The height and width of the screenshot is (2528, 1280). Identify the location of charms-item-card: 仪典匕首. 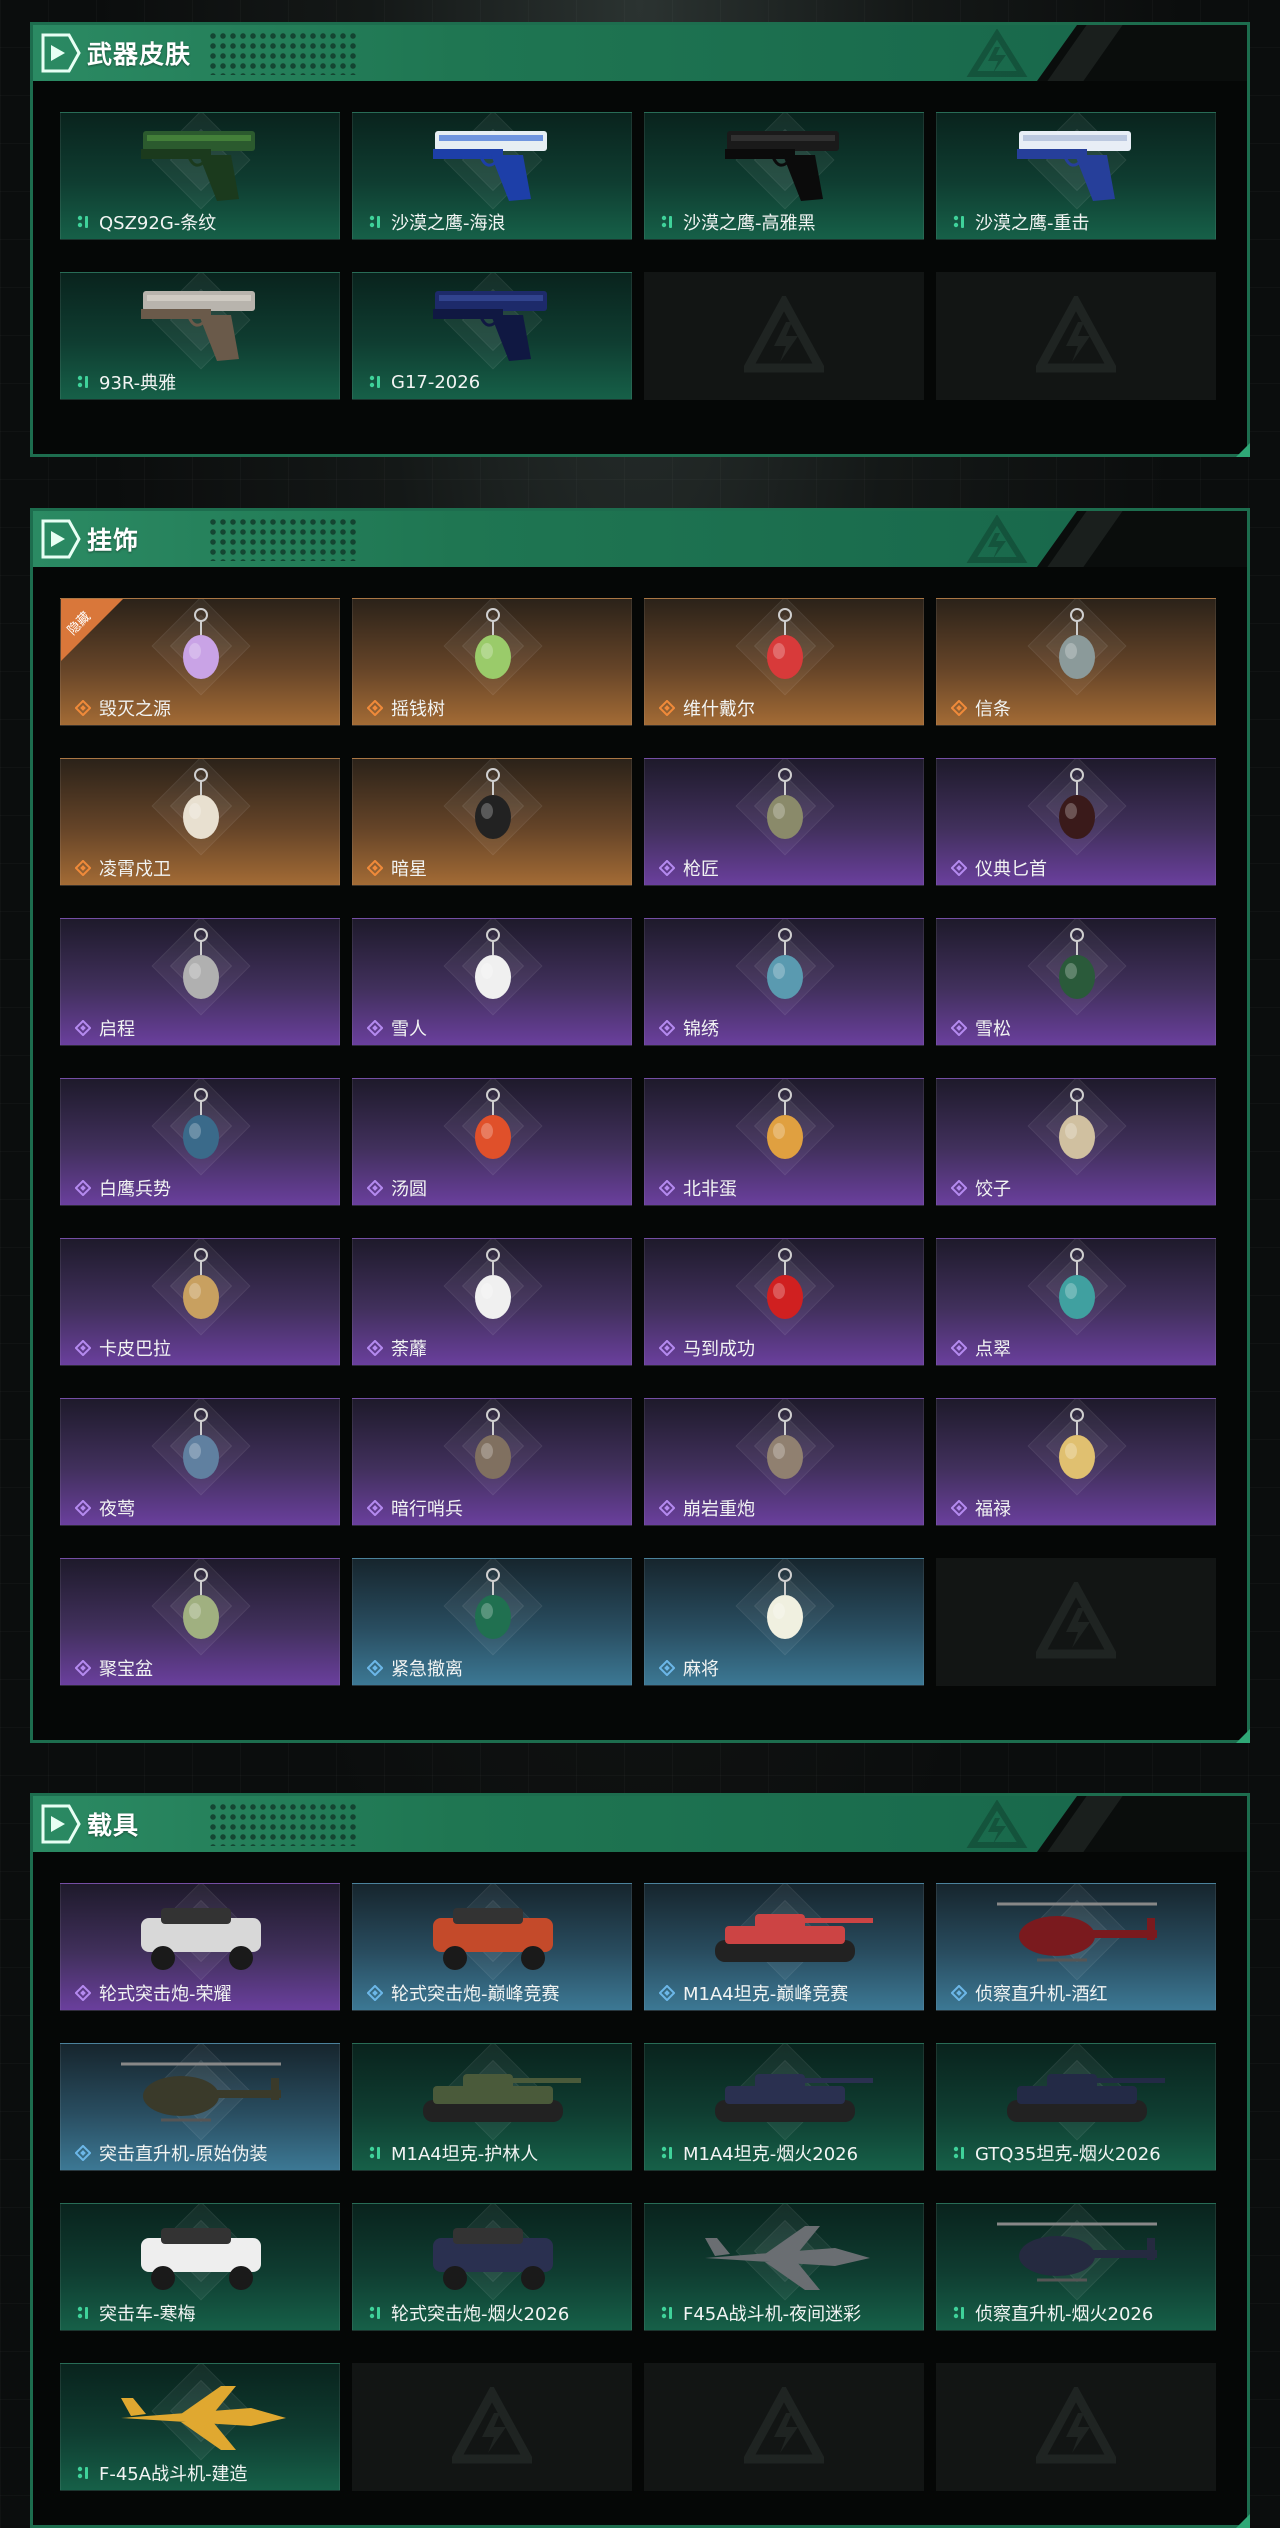
(1076, 822).